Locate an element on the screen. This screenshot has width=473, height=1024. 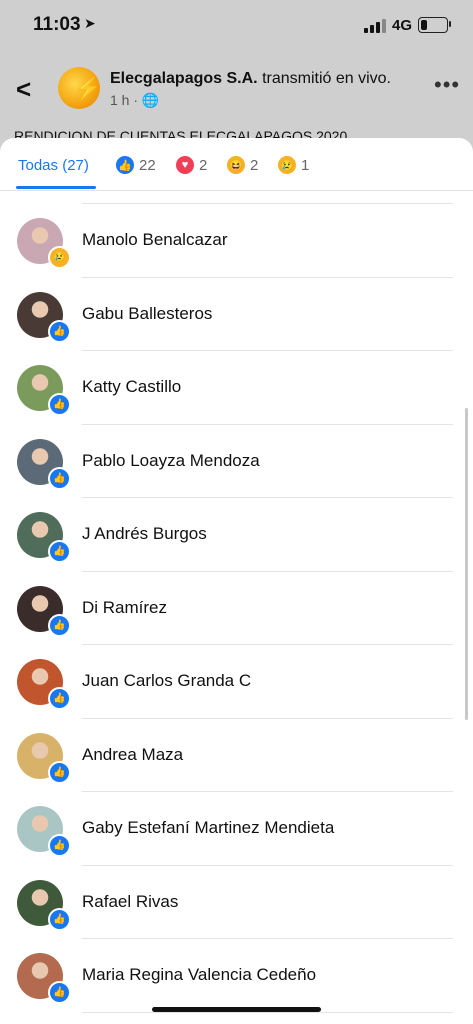
sad-reaction-icon: 😢 is located at coordinates (59, 257).